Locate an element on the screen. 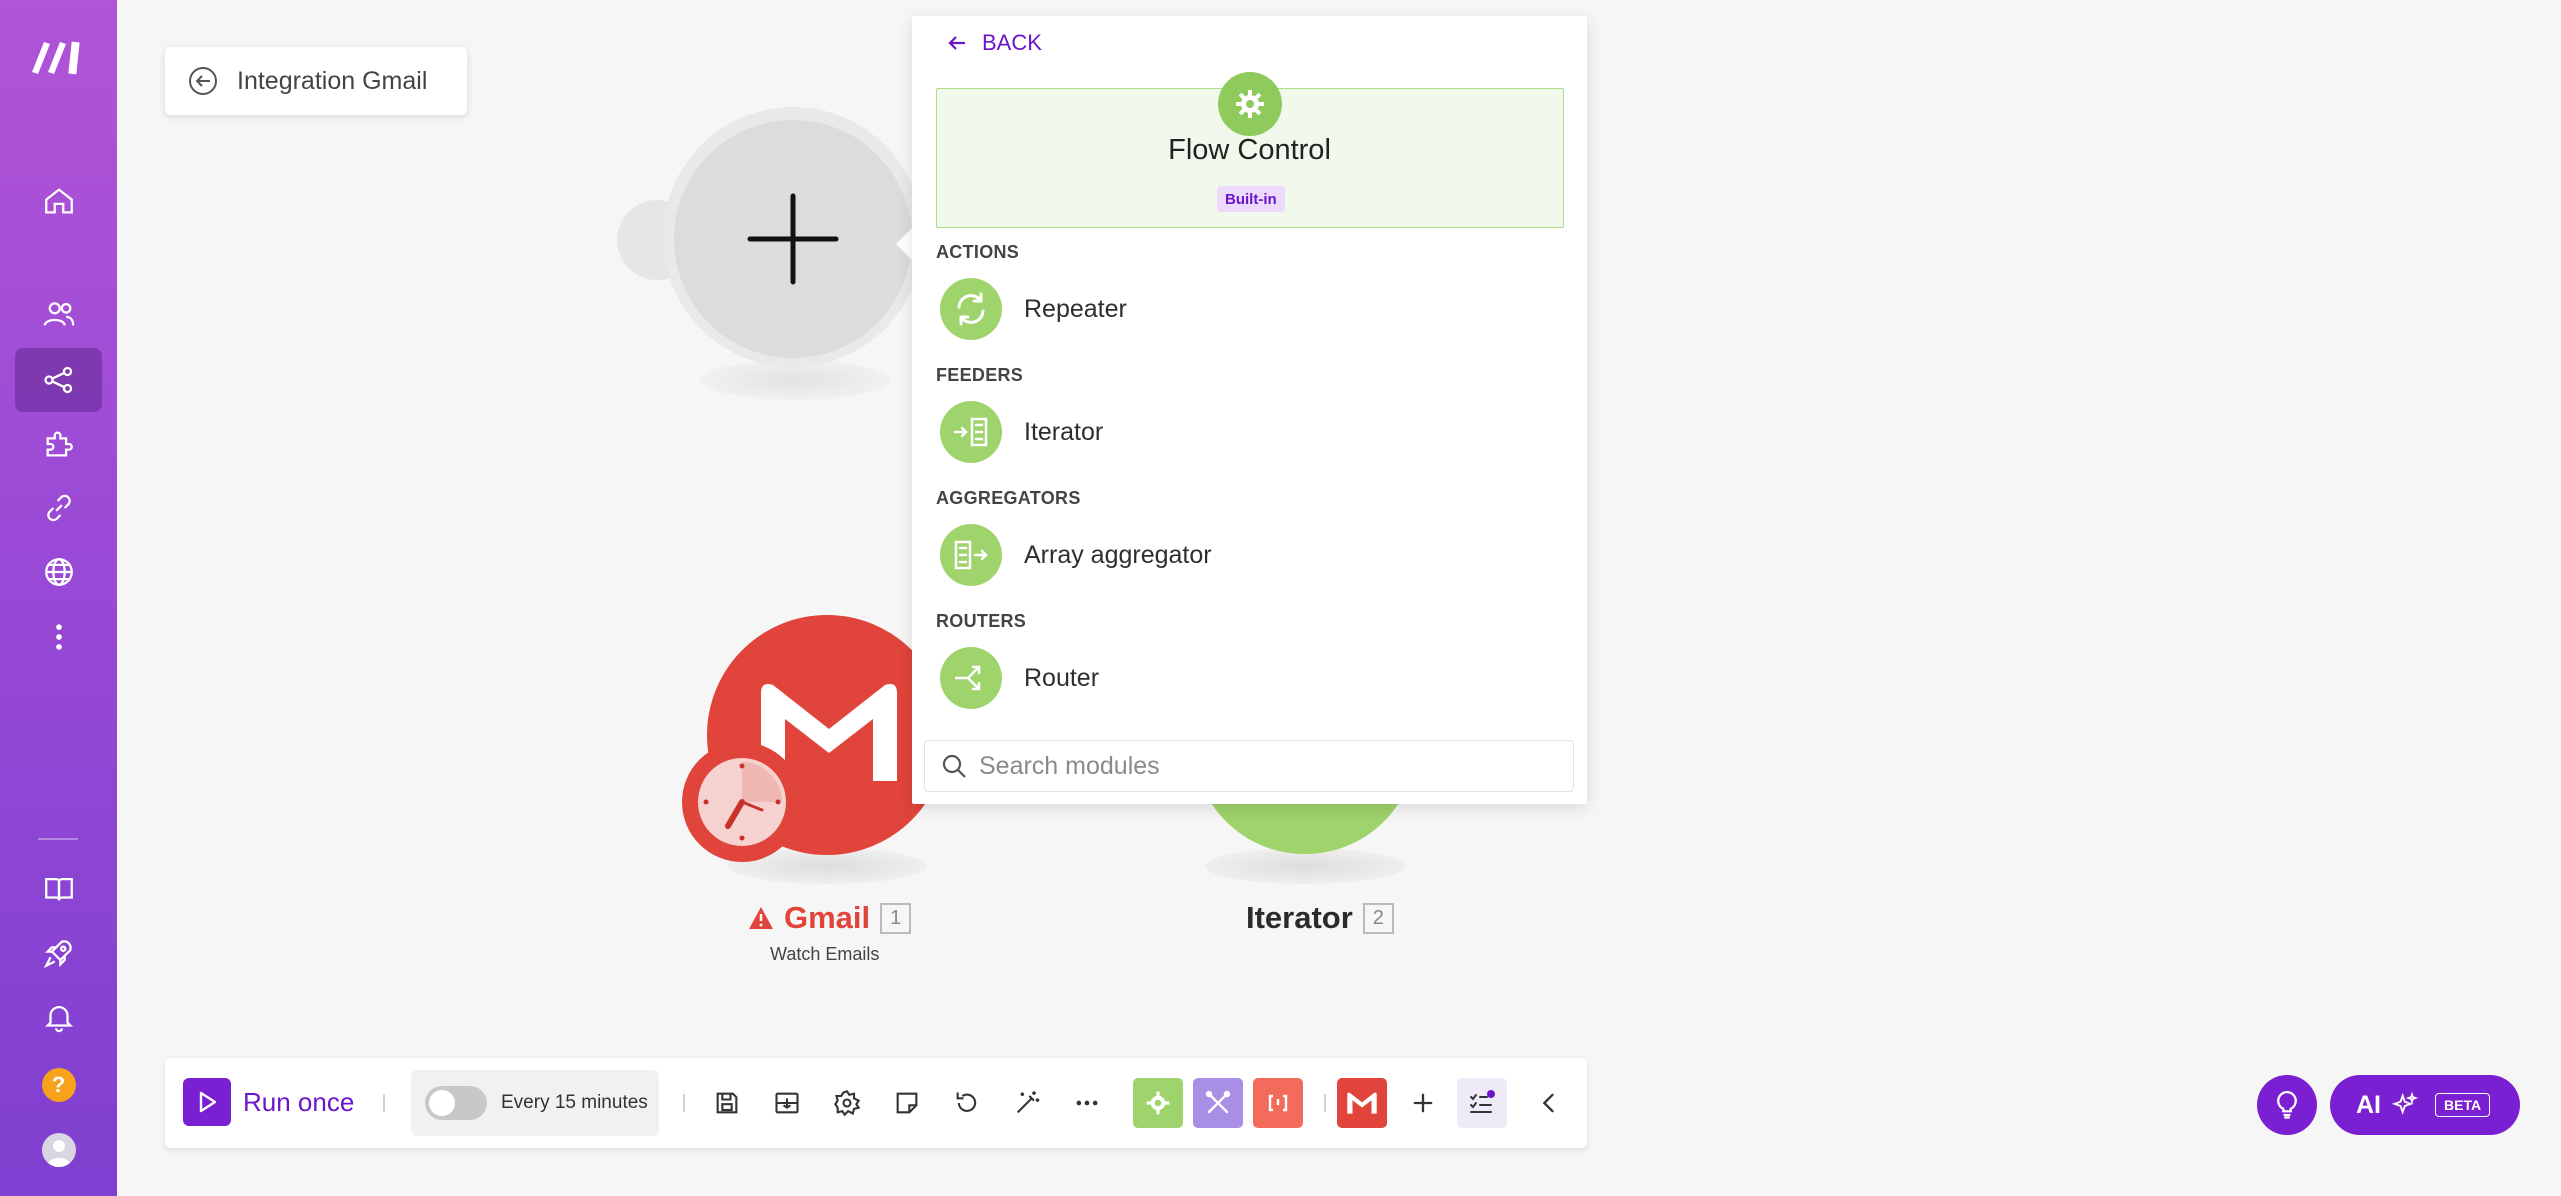 Image resolution: width=2561 pixels, height=1196 pixels. section-heading-aggregators: AGGREGATORS is located at coordinates (1008, 498).